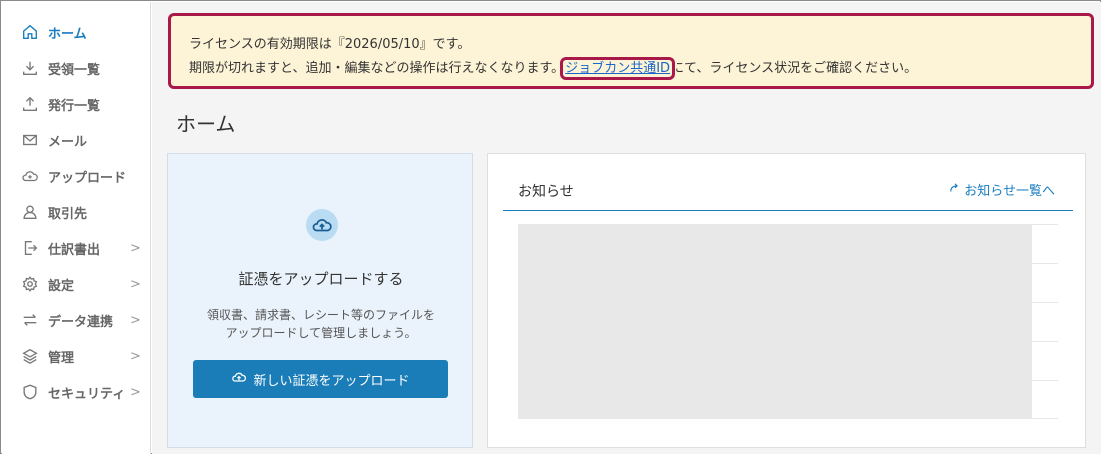 The image size is (1101, 454). What do you see at coordinates (30, 356) in the screenshot?
I see `layers-icon` at bounding box center [30, 356].